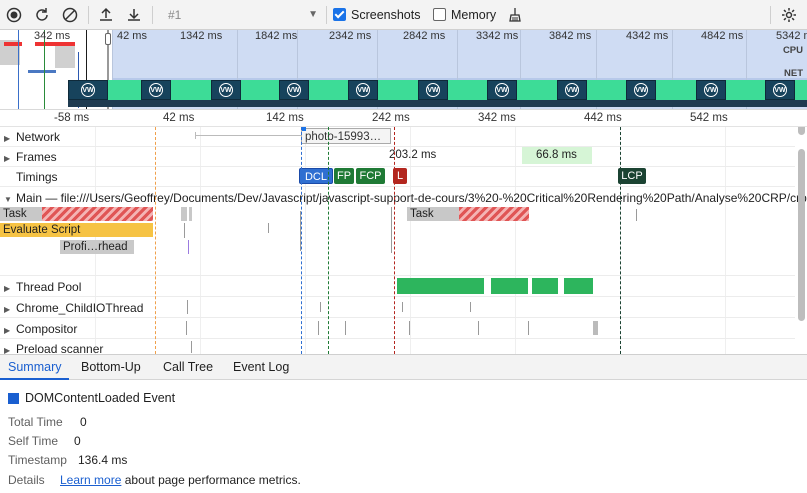 Image resolution: width=807 pixels, height=493 pixels. What do you see at coordinates (556, 155) in the screenshot?
I see `frame-duration: 66.8 ms` at bounding box center [556, 155].